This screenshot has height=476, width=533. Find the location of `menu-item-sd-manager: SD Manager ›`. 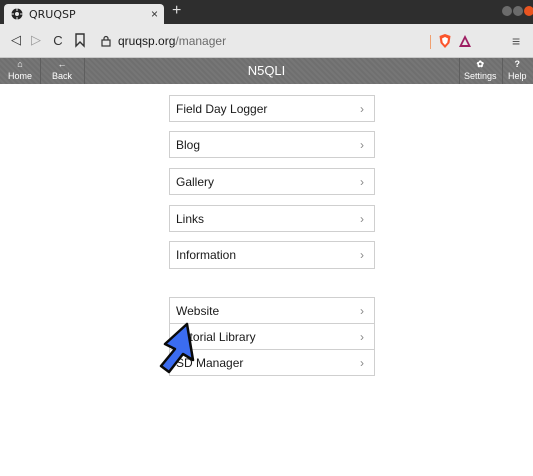

menu-item-sd-manager: SD Manager › is located at coordinates (272, 362).